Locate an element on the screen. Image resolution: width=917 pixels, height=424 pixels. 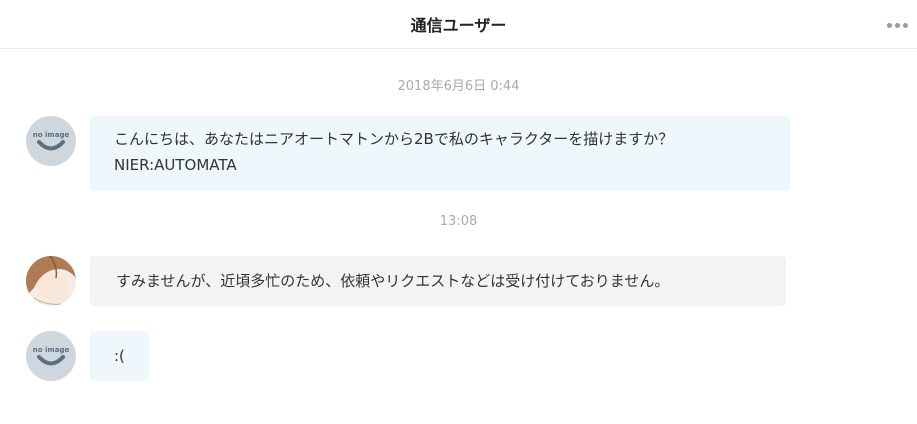
page-title: 通信ユーザー is located at coordinates (458, 25).